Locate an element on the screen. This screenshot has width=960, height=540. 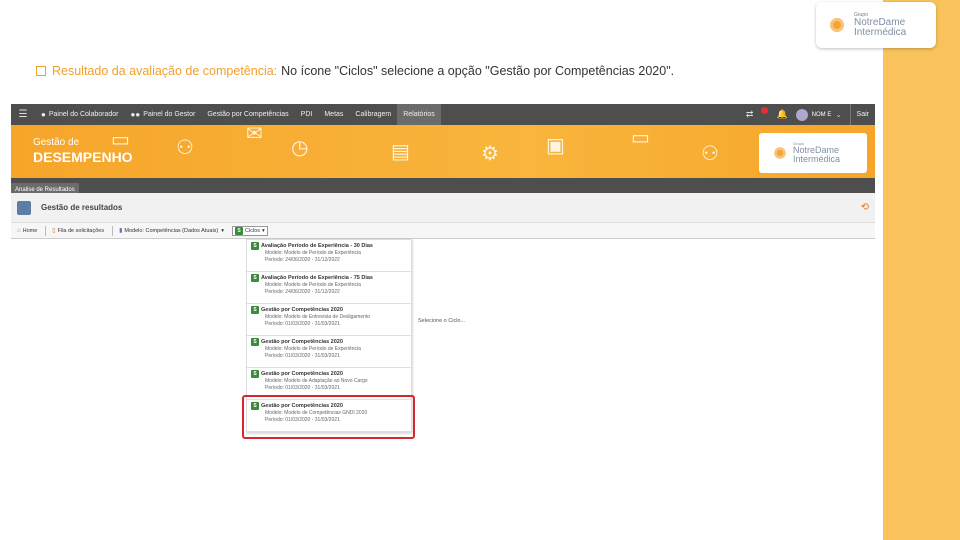
people-icon: ⚇ is located at coordinates (185, 148).